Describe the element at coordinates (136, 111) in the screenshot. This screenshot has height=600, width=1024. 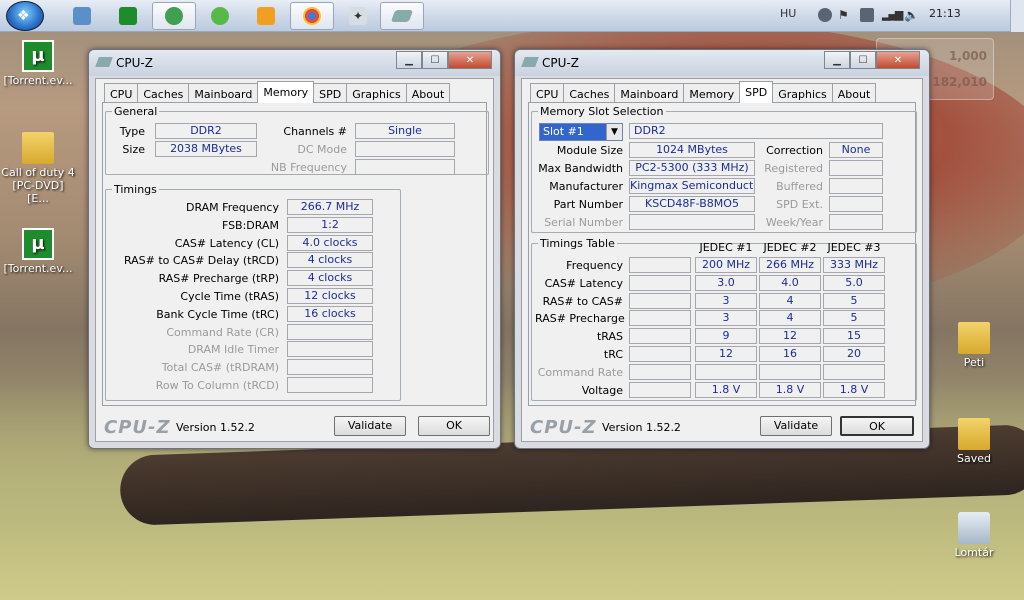
I see `group-legend: General` at that location.